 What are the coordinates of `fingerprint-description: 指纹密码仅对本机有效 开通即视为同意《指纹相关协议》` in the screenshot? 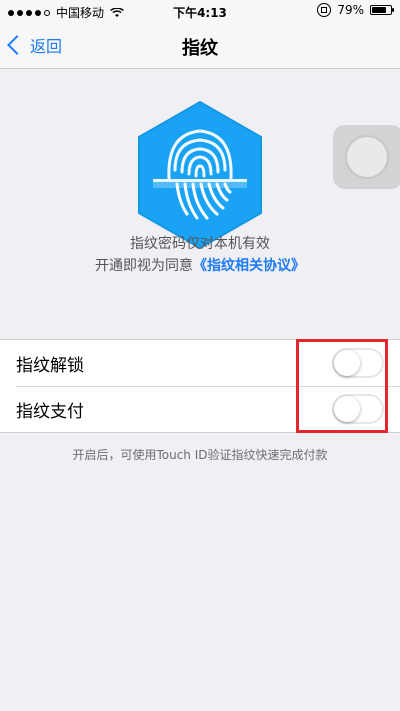 It's located at (200, 255).